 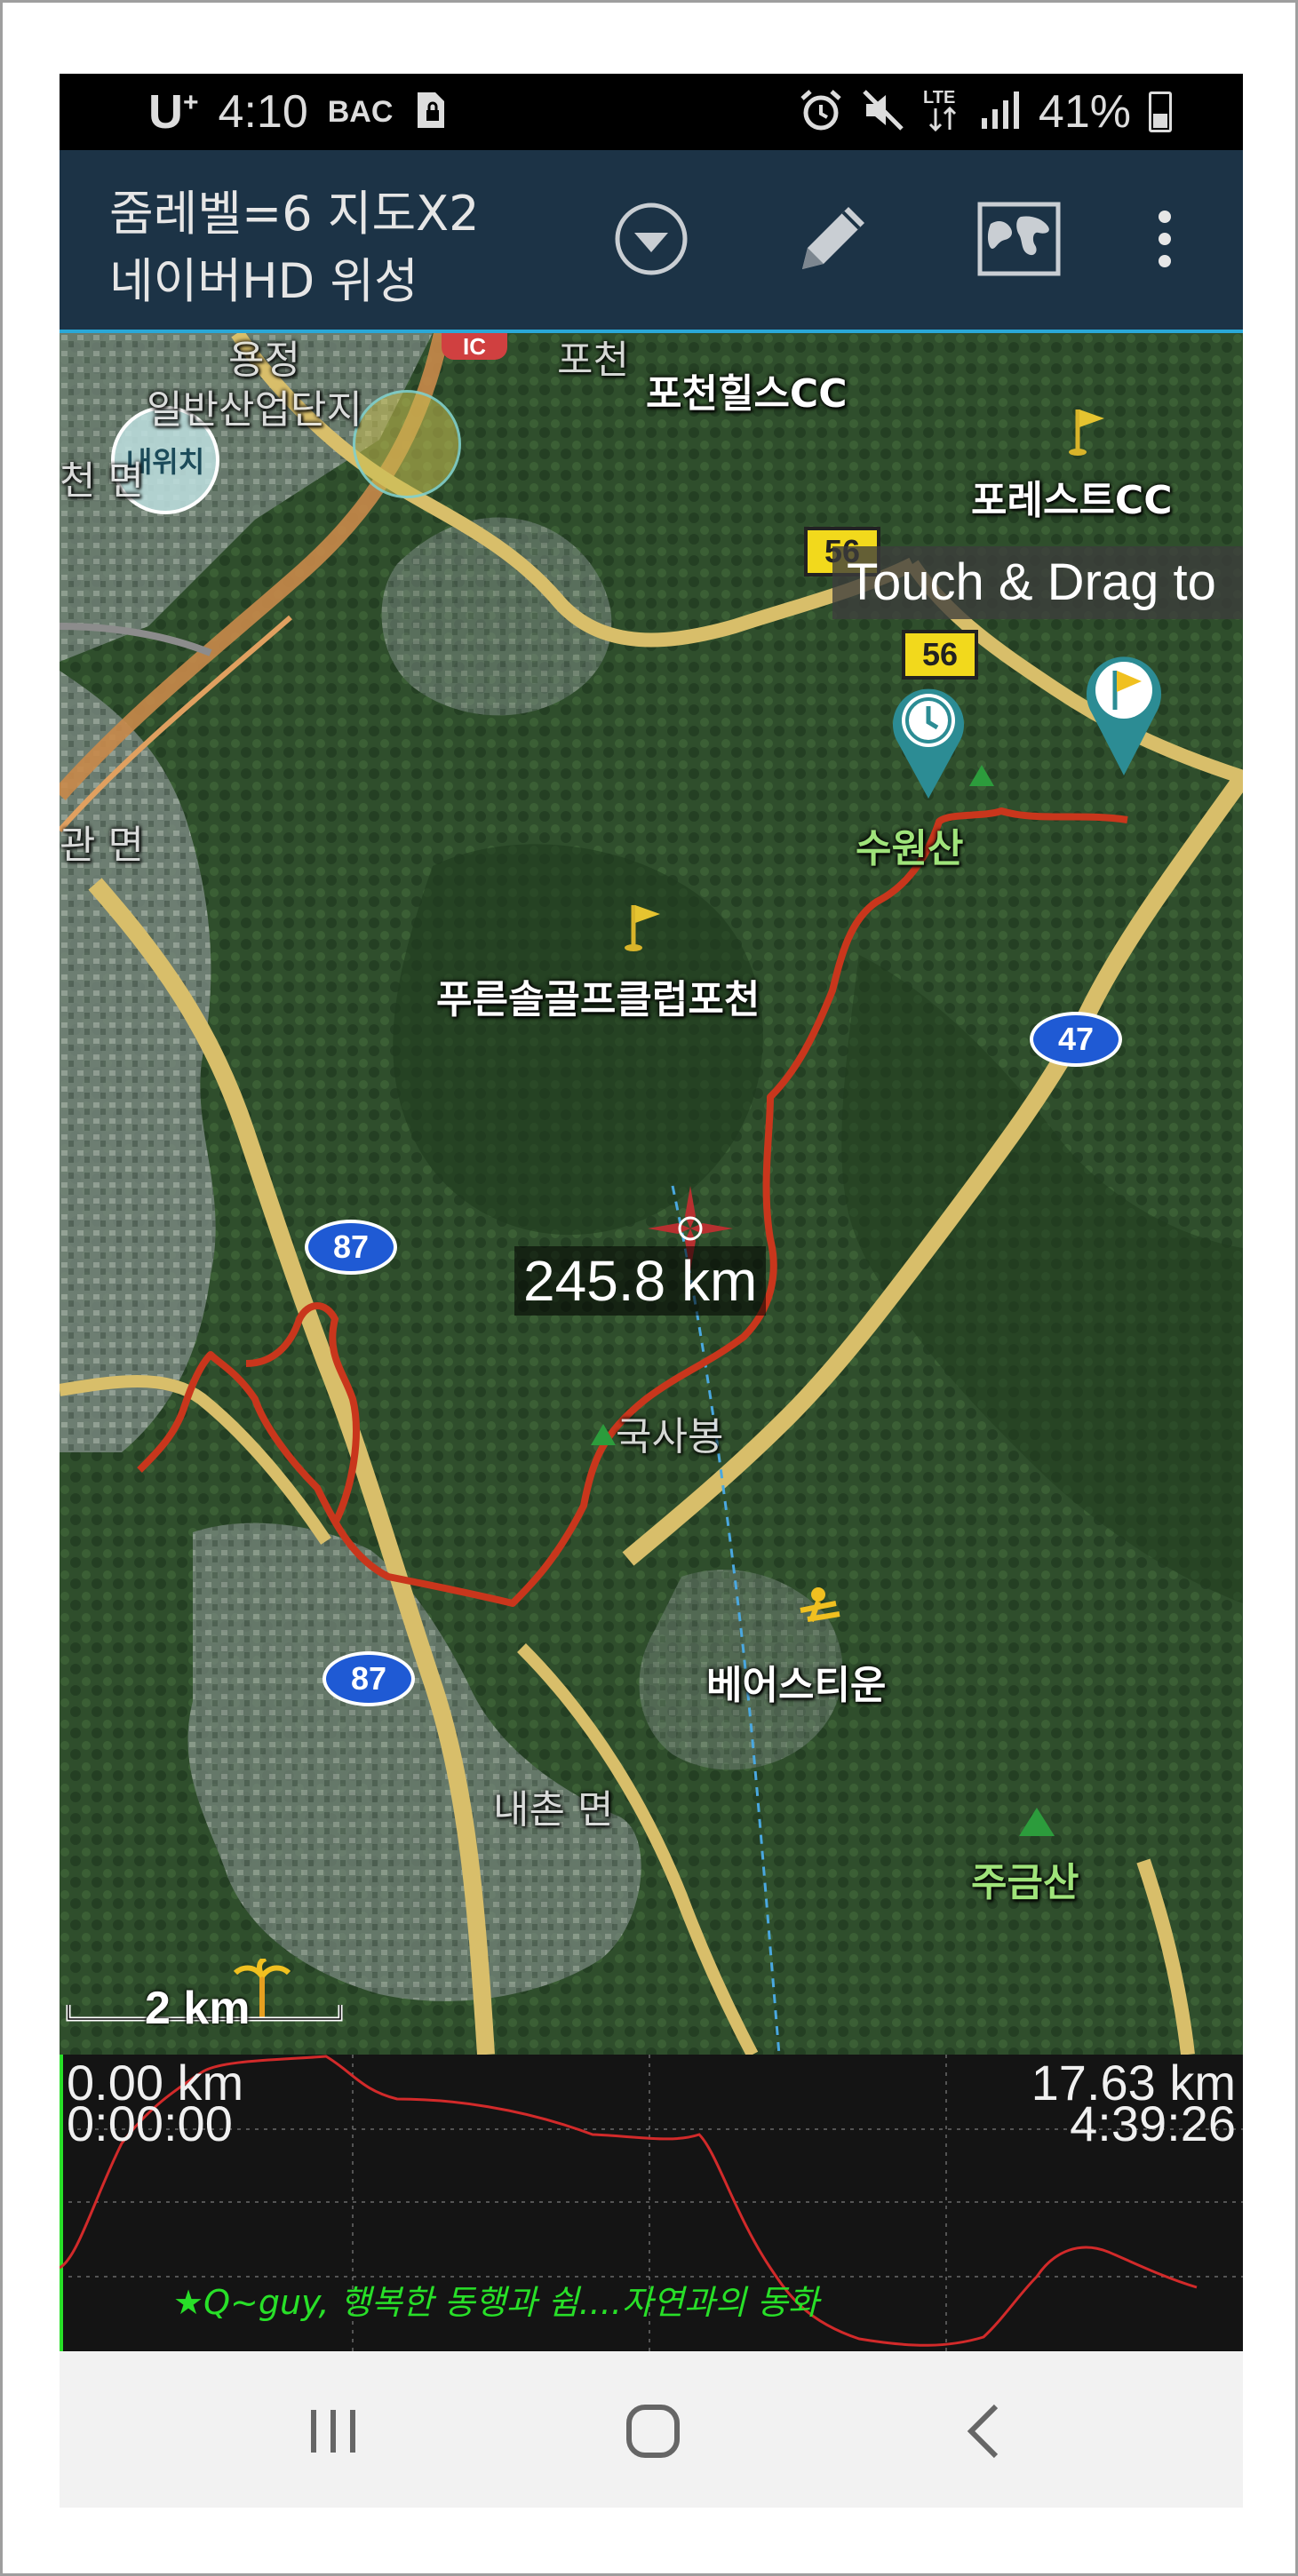 I want to click on world-map-icon, so click(x=1019, y=239).